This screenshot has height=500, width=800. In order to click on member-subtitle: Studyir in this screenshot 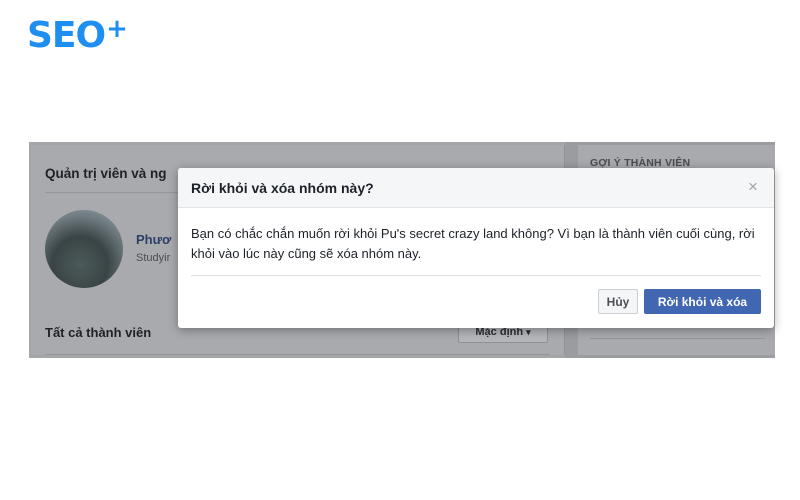, I will do `click(153, 258)`.